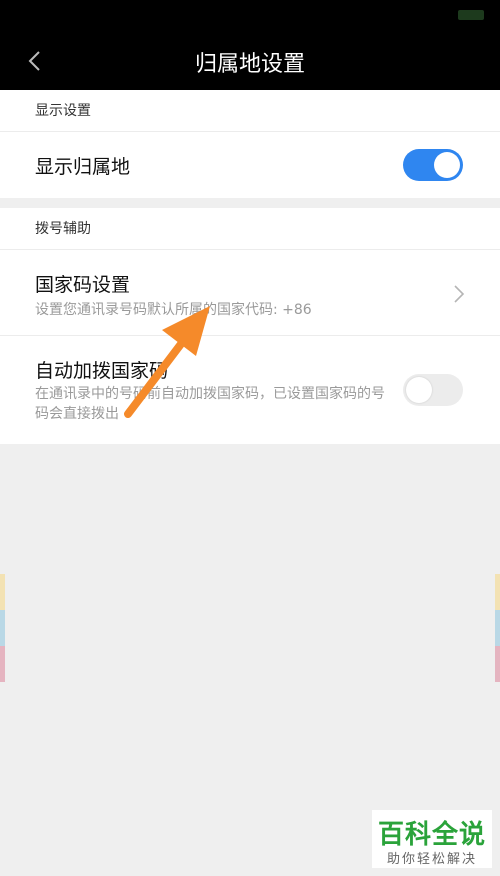 This screenshot has height=876, width=500. Describe the element at coordinates (250, 111) in the screenshot. I see `section-header-display: 显示设置` at that location.